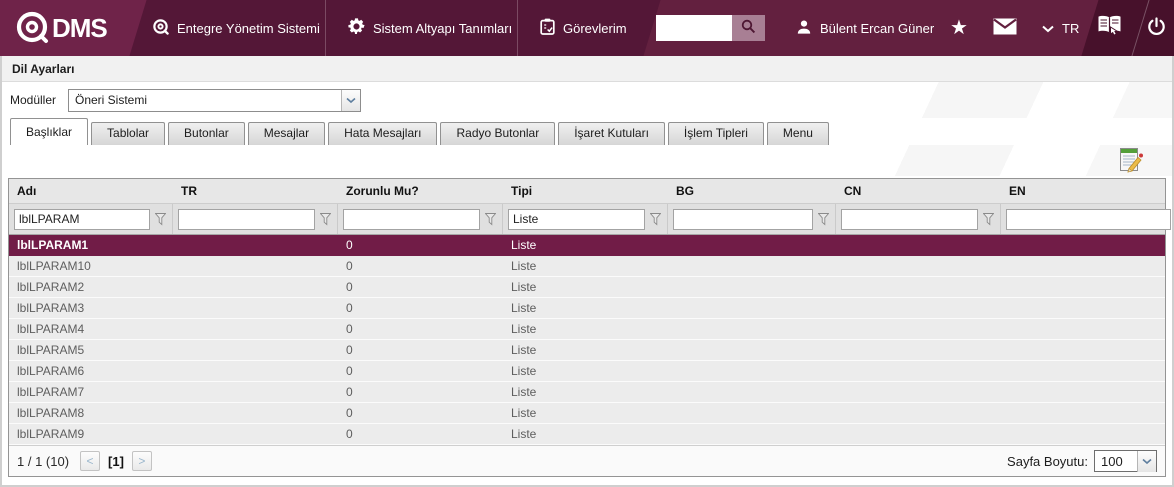  Describe the element at coordinates (286, 133) in the screenshot. I see `tab: Mesajlar` at that location.